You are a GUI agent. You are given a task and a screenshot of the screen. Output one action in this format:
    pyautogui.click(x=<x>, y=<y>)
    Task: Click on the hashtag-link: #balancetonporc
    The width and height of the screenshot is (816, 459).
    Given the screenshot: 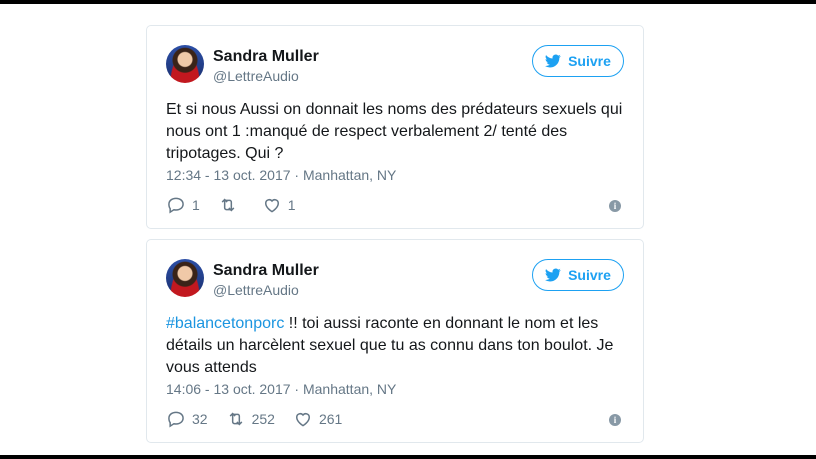 What is the action you would take?
    pyautogui.click(x=225, y=323)
    